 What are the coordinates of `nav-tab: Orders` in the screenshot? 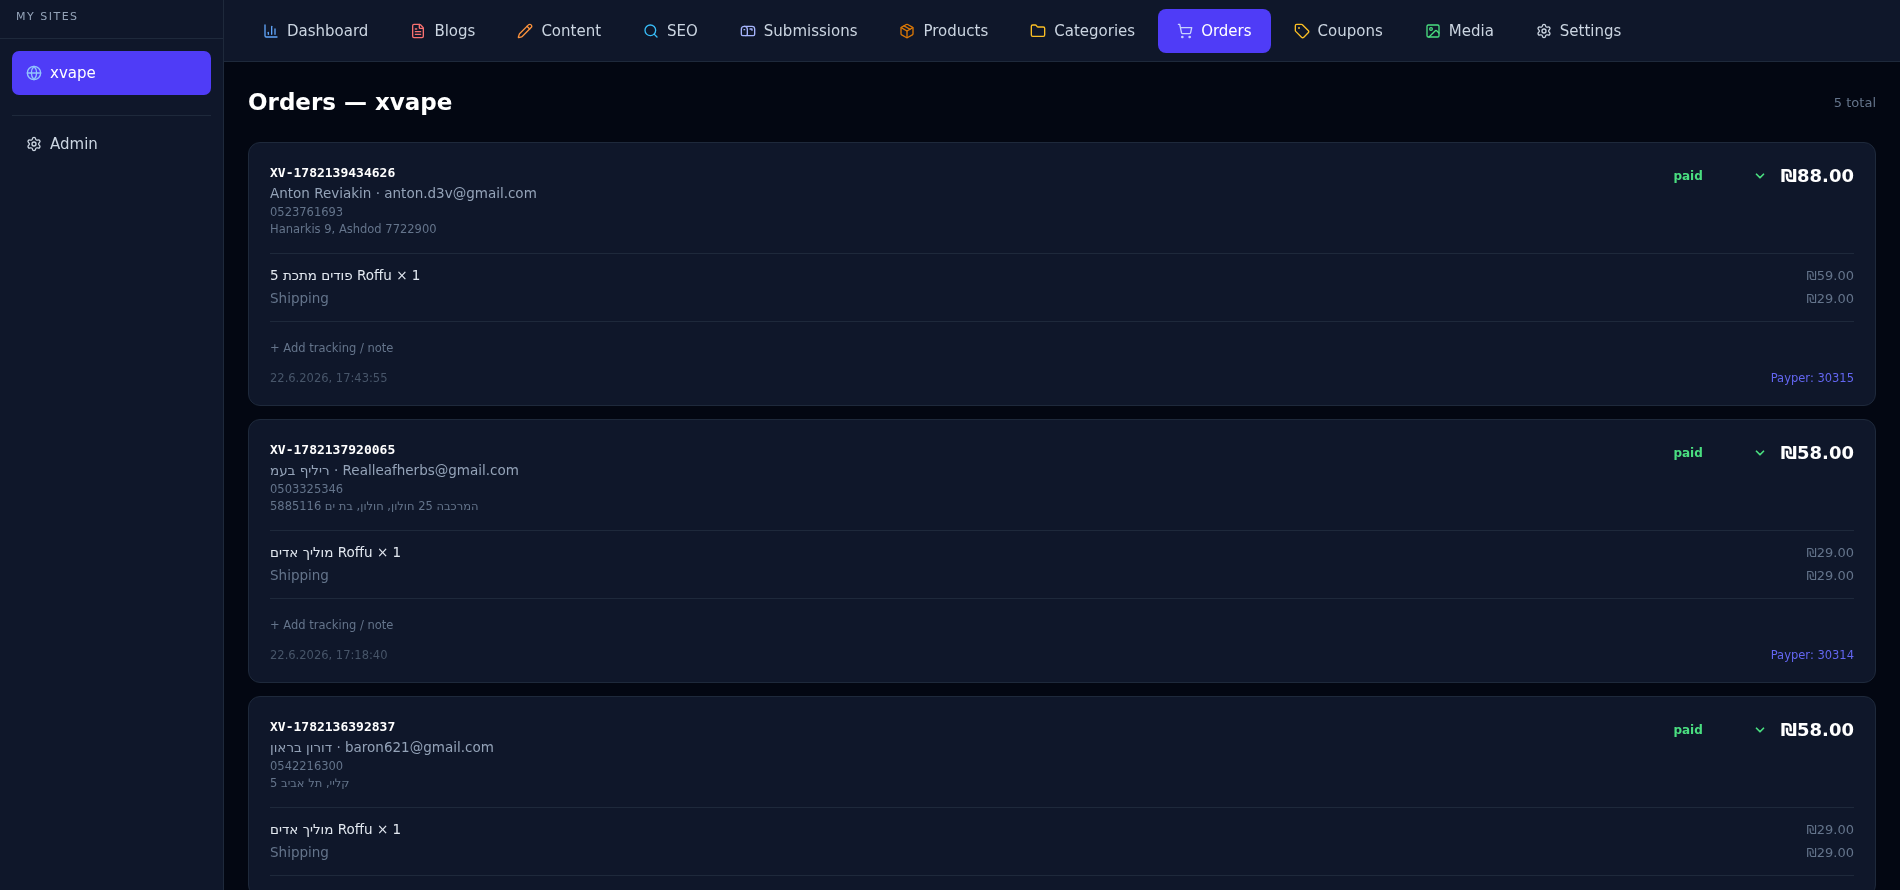 It's located at (1214, 30).